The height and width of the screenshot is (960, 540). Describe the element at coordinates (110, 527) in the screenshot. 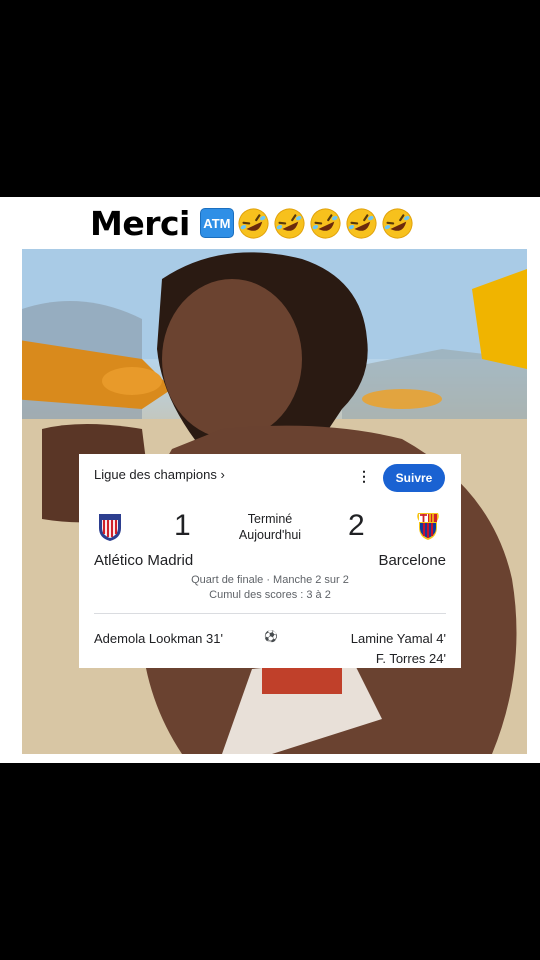

I see `atletico-crest-icon` at that location.